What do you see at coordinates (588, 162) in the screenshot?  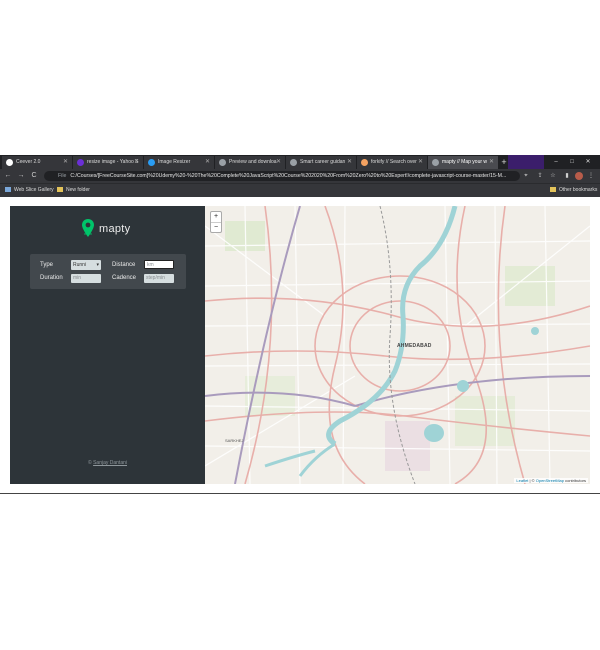 I see `close-window-button: ✕` at bounding box center [588, 162].